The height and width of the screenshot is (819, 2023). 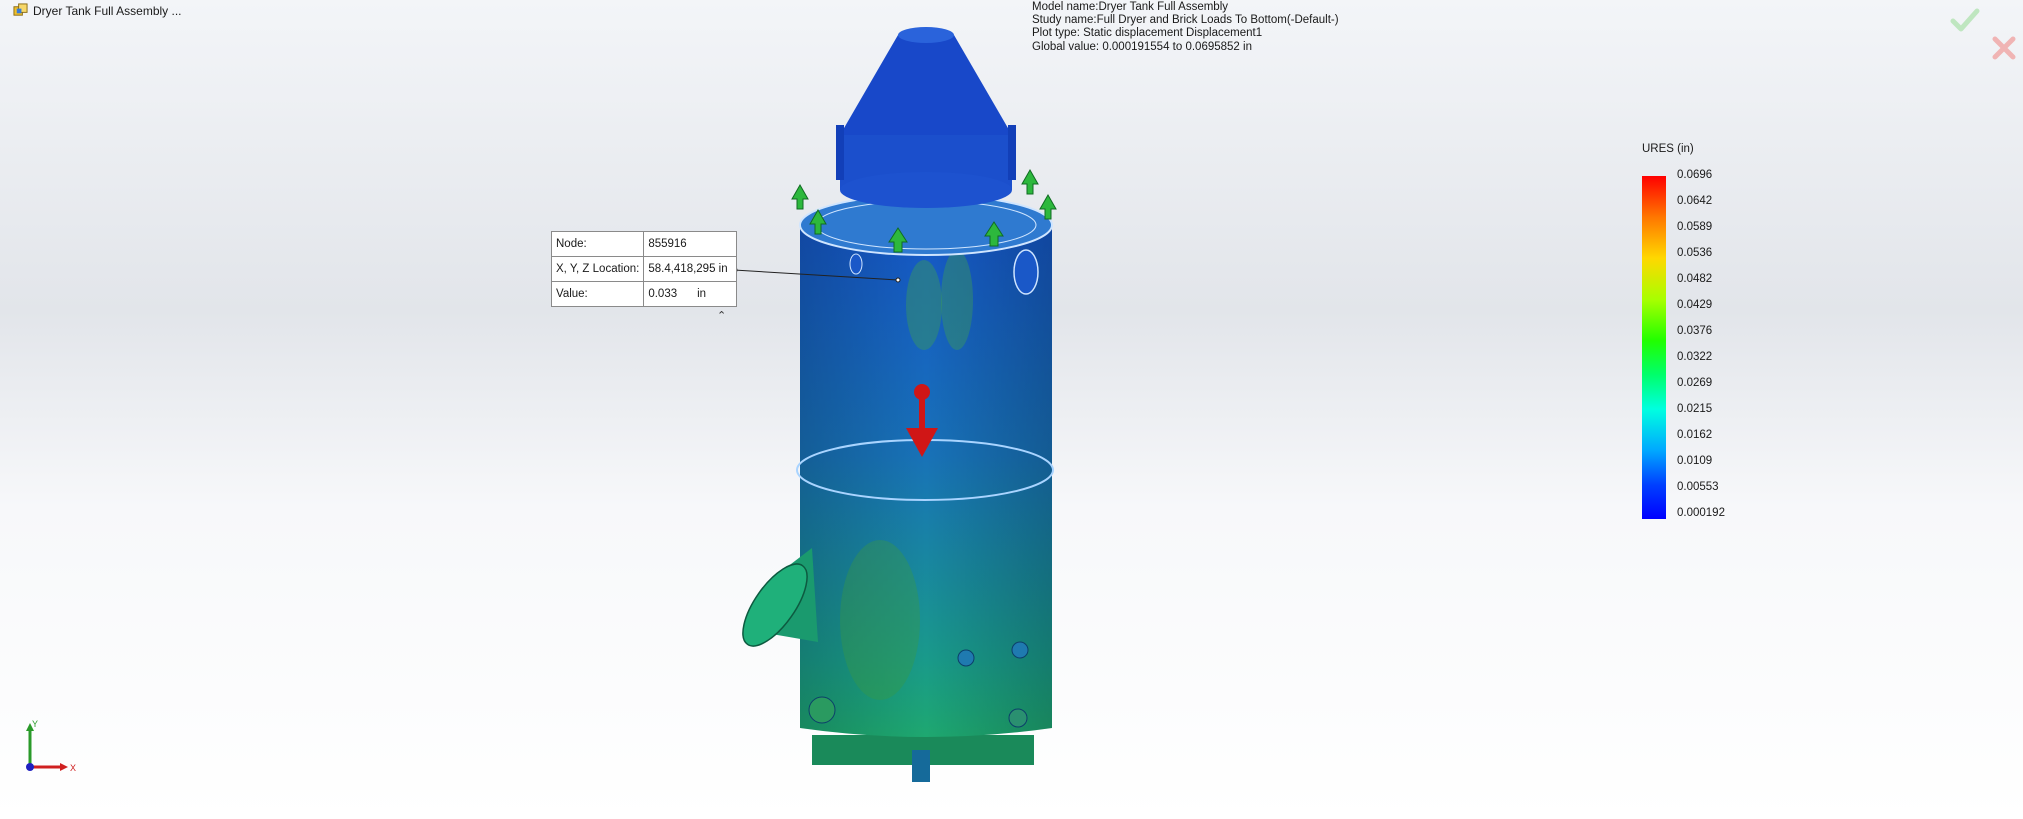 I want to click on confirm-button, so click(x=1965, y=20).